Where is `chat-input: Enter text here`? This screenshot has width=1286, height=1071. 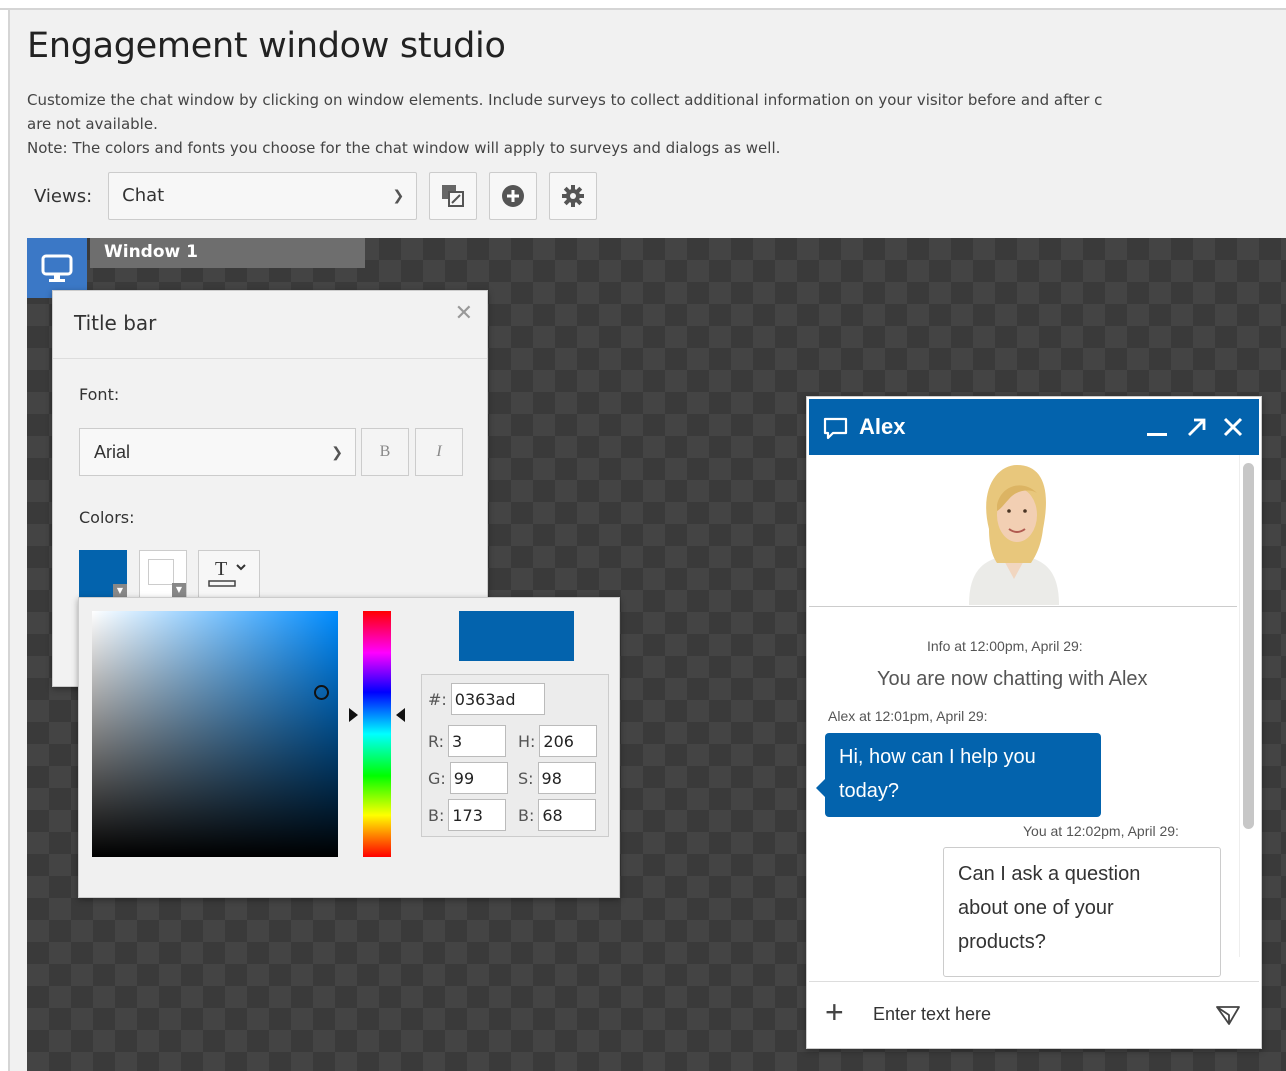
chat-input: Enter text here is located at coordinates (932, 1014).